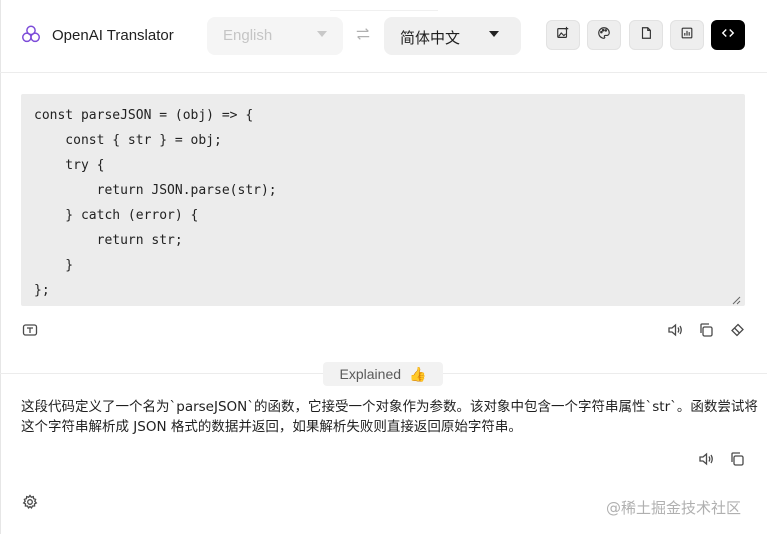  I want to click on image-ocr-button, so click(563, 35).